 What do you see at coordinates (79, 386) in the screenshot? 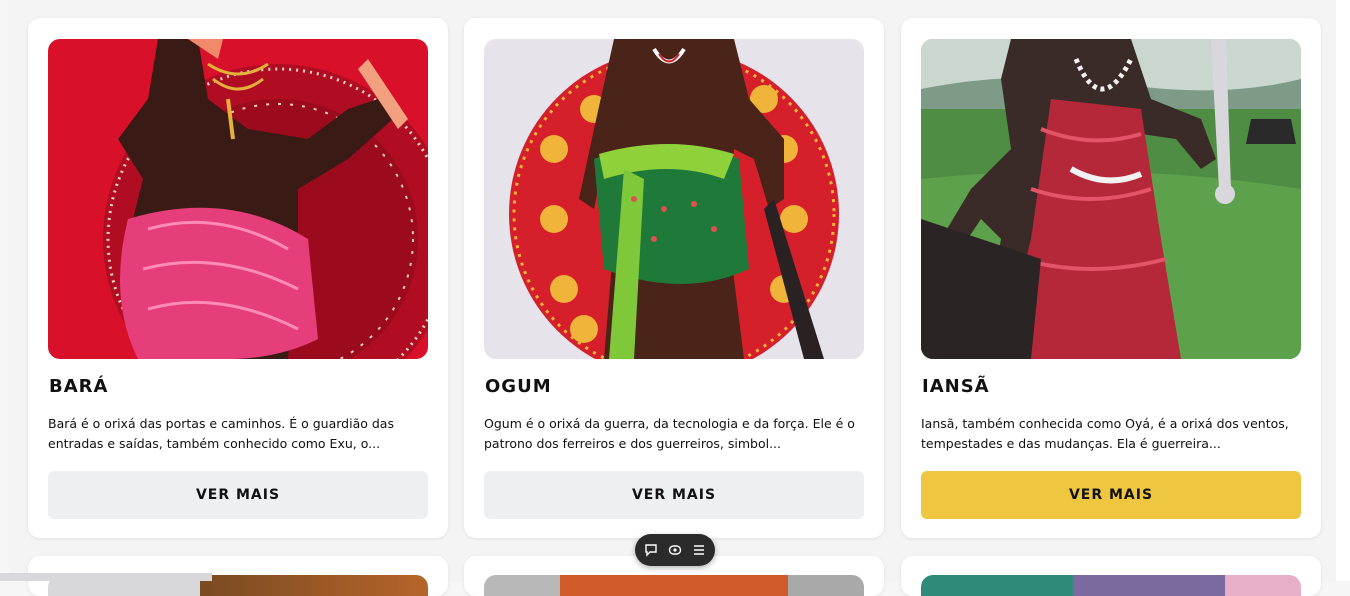
I see `card-title: BARÁ` at bounding box center [79, 386].